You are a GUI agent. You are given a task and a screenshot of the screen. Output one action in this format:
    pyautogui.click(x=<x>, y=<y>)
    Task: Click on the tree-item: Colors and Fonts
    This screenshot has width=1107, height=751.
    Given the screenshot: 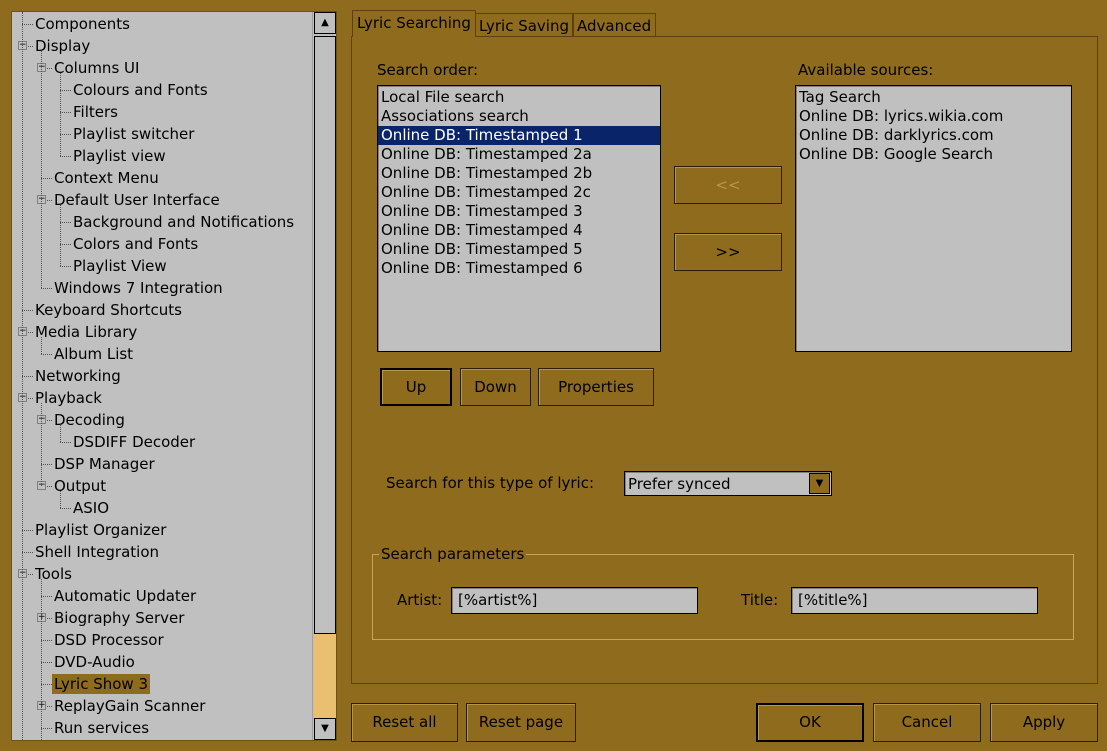 What is the action you would take?
    pyautogui.click(x=162, y=244)
    